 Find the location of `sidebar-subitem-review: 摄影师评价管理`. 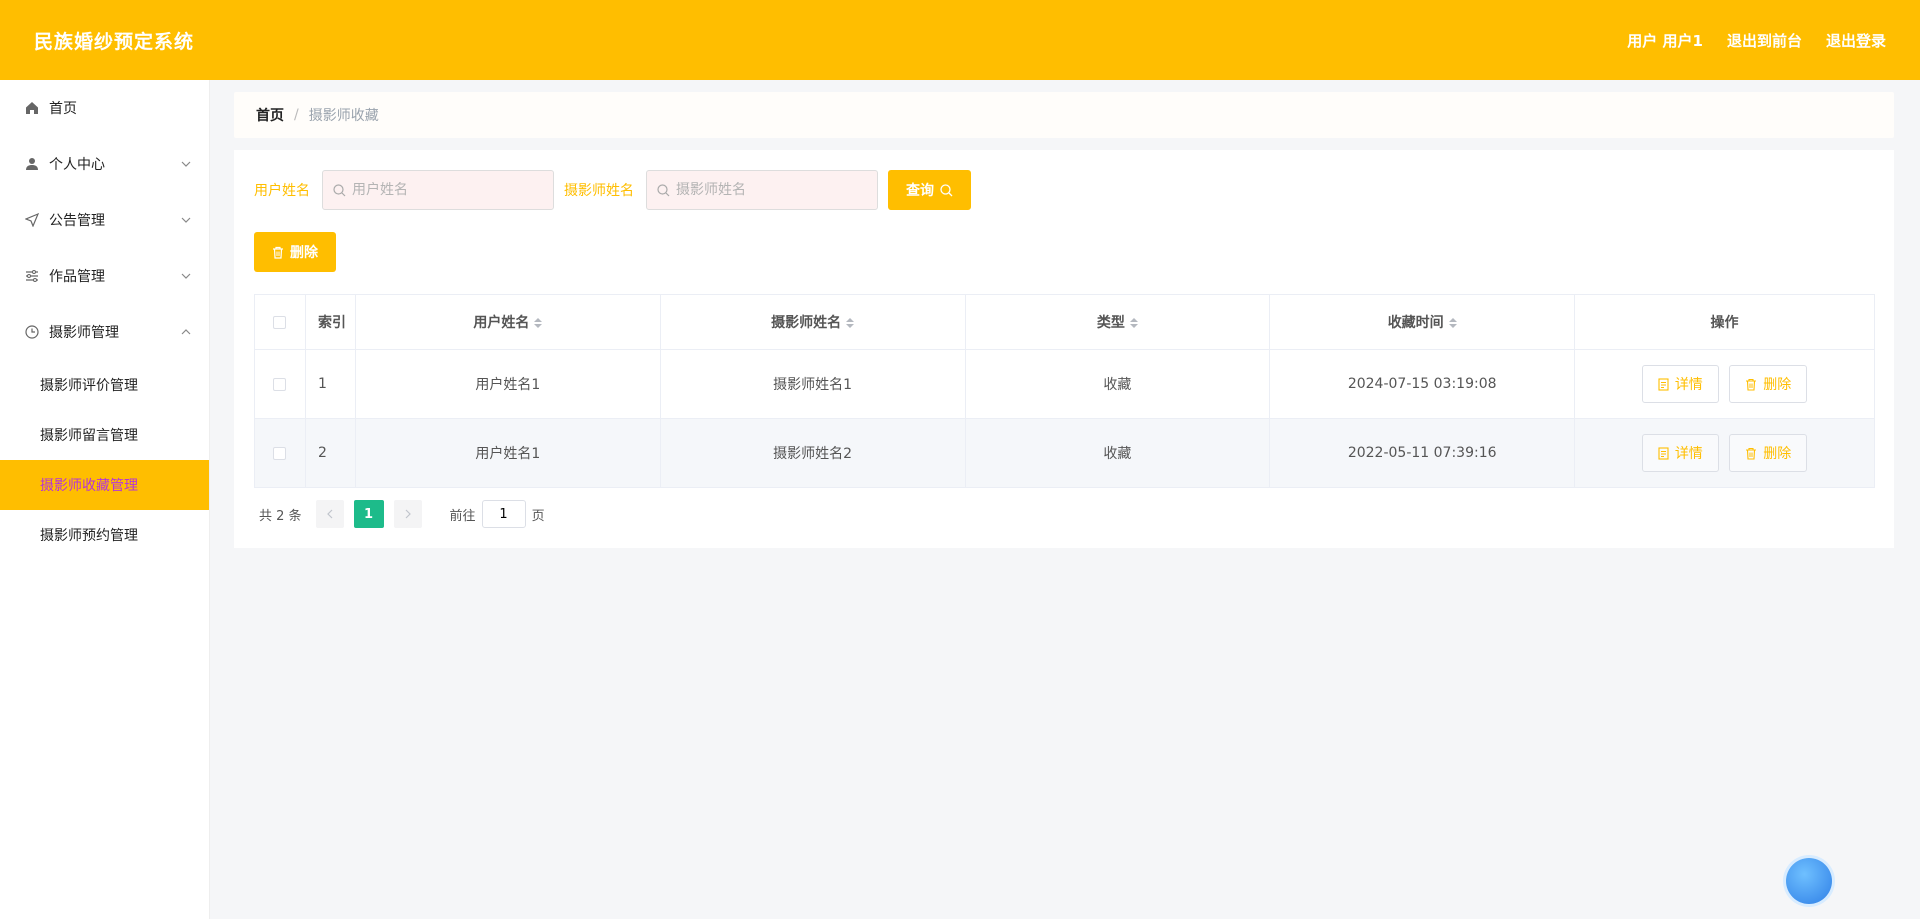

sidebar-subitem-review: 摄影师评价管理 is located at coordinates (104, 385).